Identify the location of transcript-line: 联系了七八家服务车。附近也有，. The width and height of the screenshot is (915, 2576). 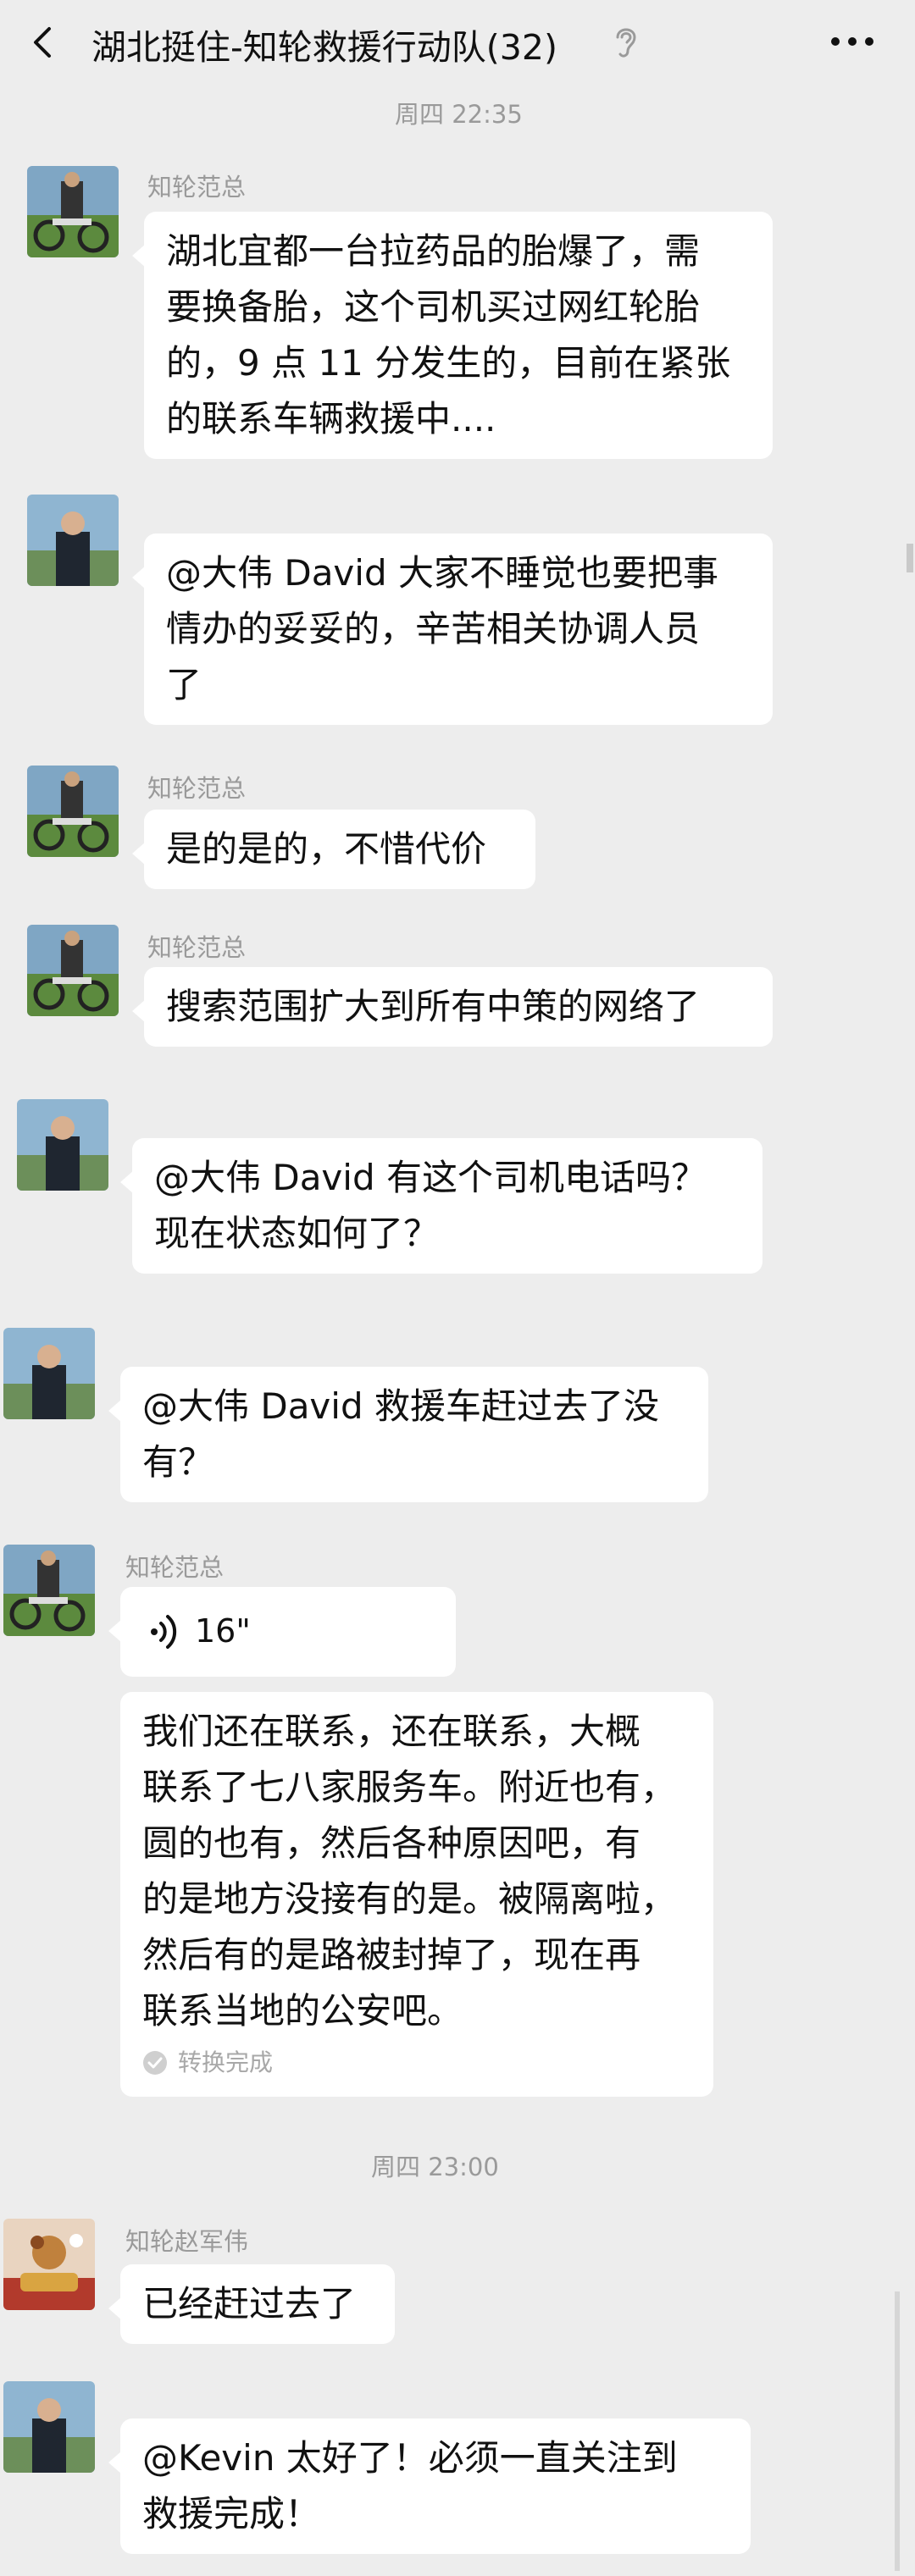
(409, 1787).